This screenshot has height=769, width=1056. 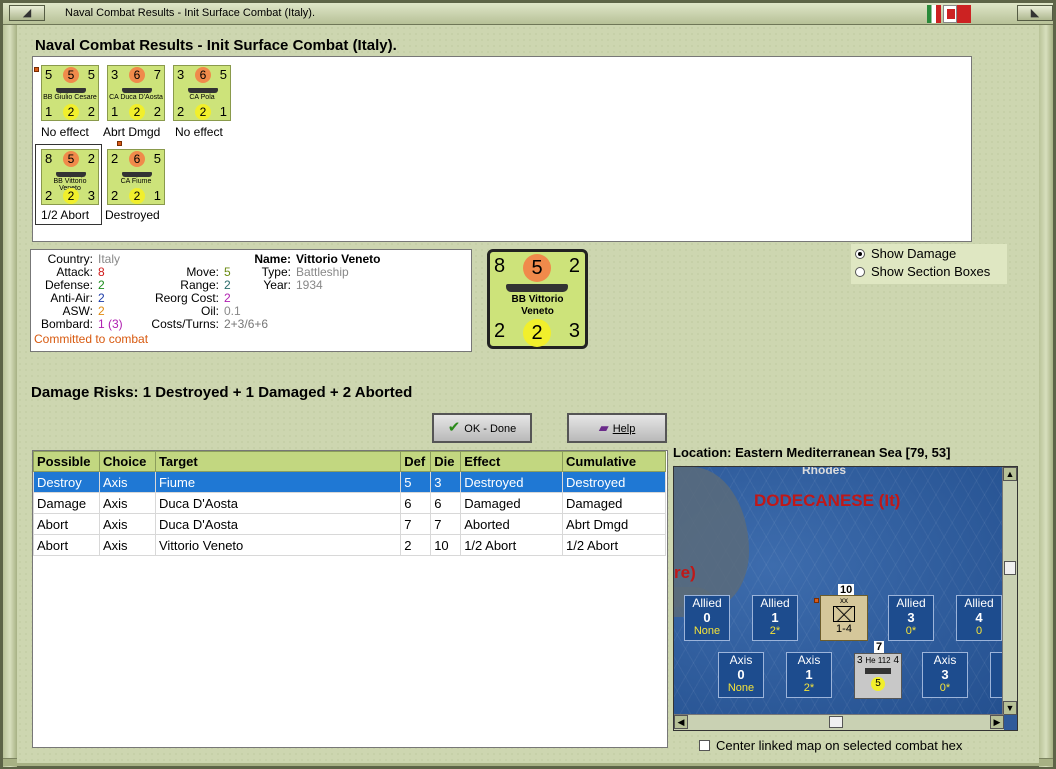 I want to click on cell-cumulative: Abrt Dmgd, so click(x=614, y=524).